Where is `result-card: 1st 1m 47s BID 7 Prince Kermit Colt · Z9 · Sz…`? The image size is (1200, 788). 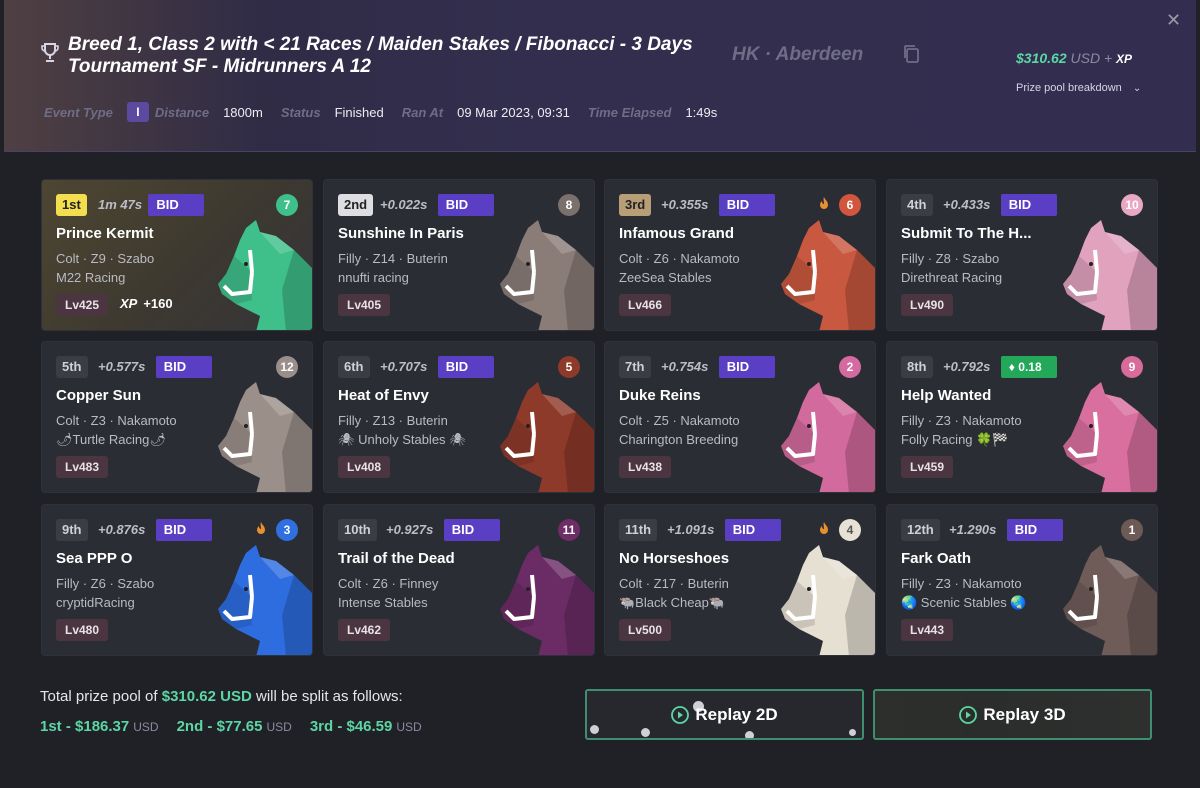 result-card: 1st 1m 47s BID 7 Prince Kermit Colt · Z9 · Sz… is located at coordinates (177, 255).